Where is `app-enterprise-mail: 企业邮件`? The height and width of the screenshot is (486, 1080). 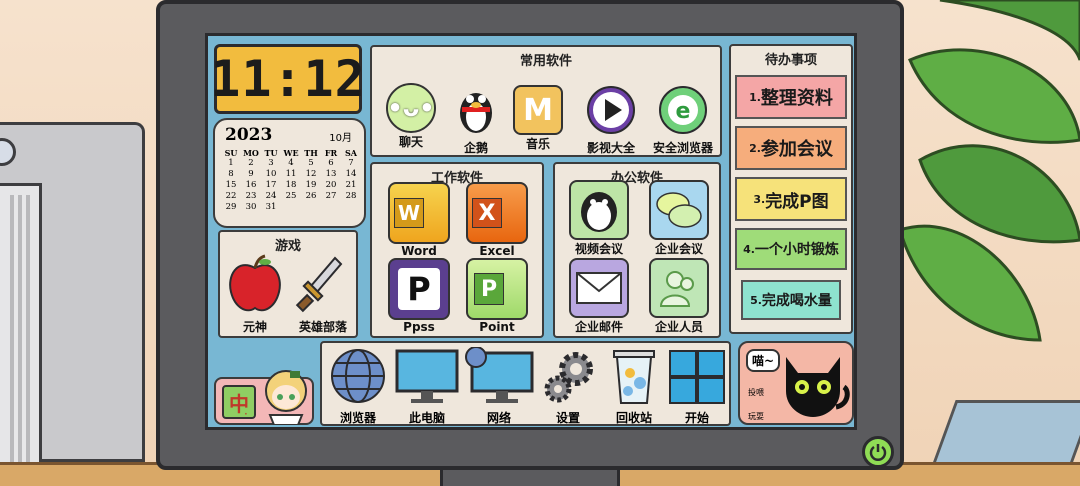
app-enterprise-mail: 企业邮件 is located at coordinates (599, 296).